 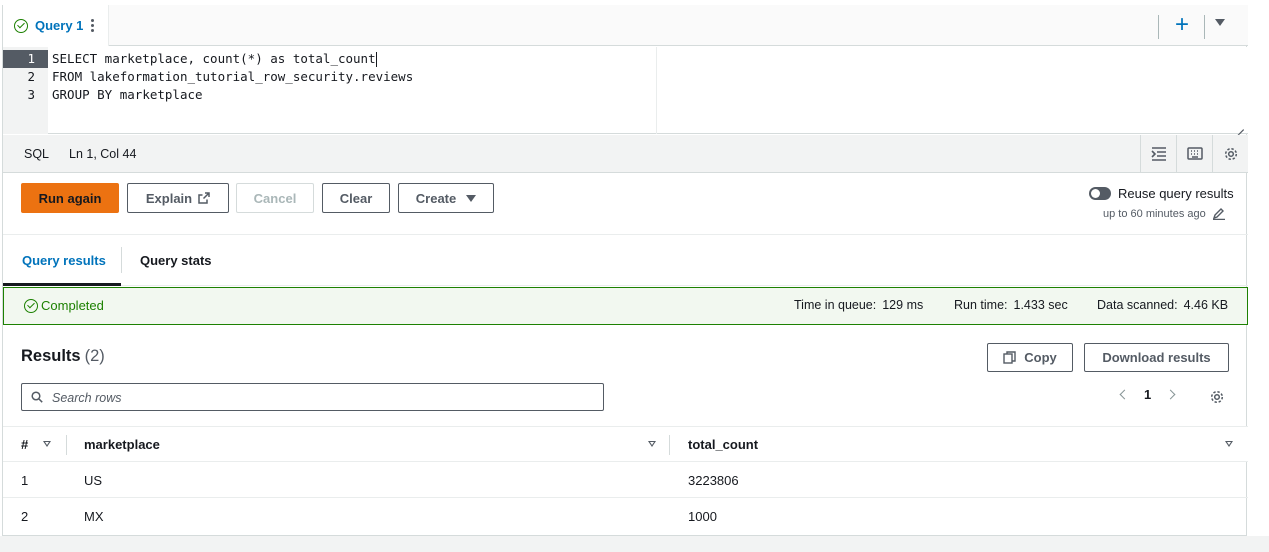 I want to click on line-number: 3, so click(x=31, y=94).